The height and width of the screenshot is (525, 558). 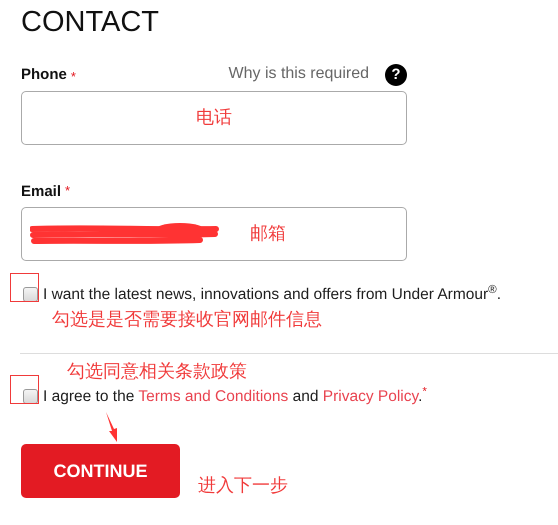 I want to click on section-heading: CONTACT, so click(x=90, y=22).